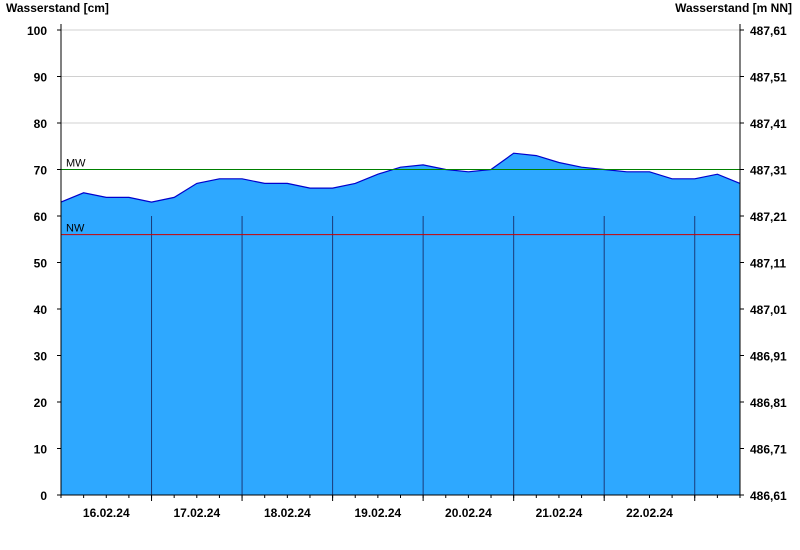 This screenshot has width=800, height=550. What do you see at coordinates (41, 310) in the screenshot?
I see `y-tick-label-left: 40` at bounding box center [41, 310].